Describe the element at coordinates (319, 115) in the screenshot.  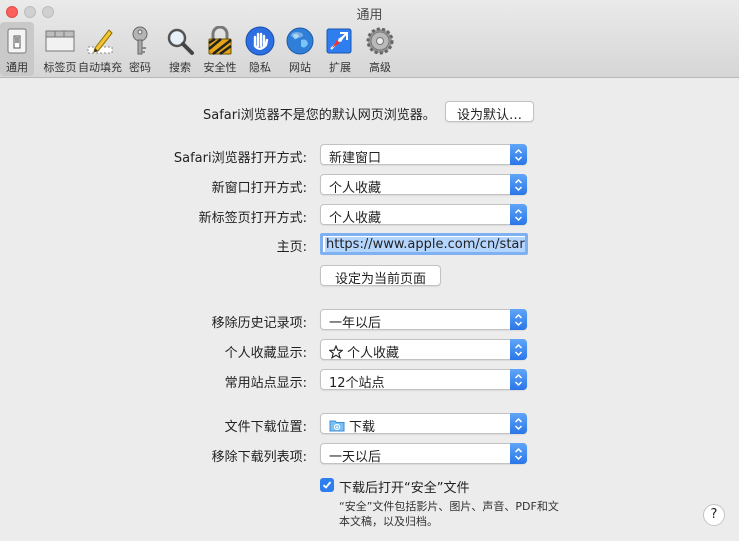
I see `default-browser-text: Safari浏览器不是您的默认网页浏览器。` at that location.